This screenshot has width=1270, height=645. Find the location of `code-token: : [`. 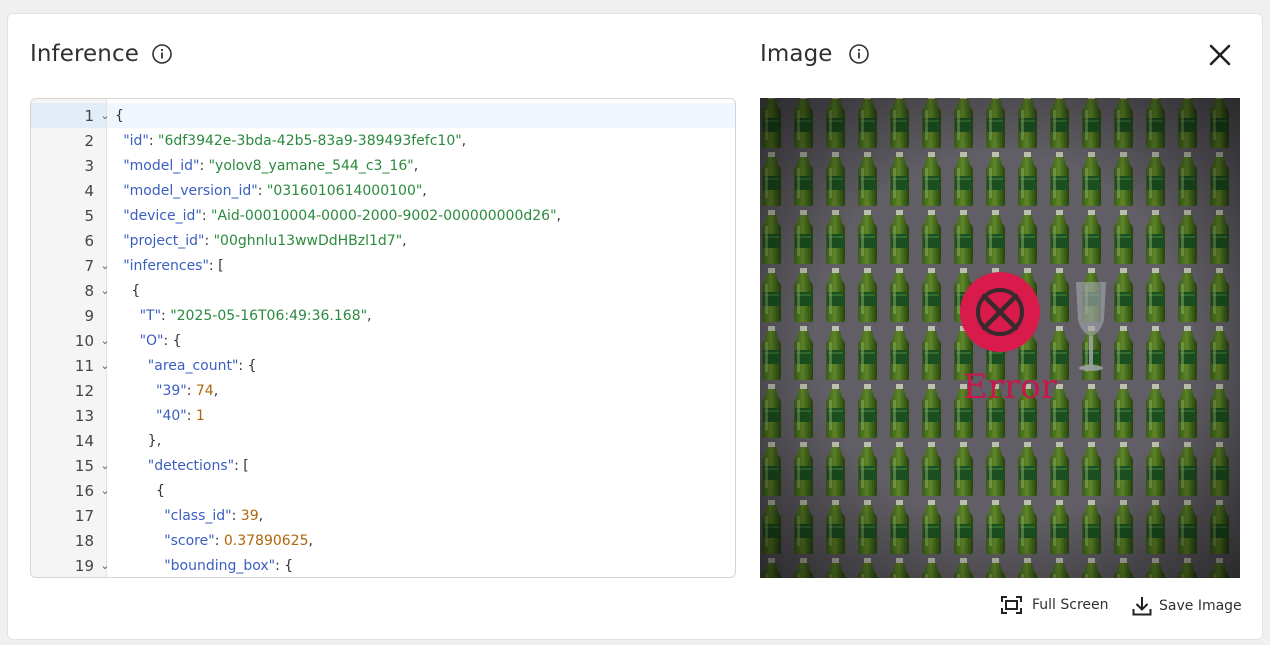

code-token: : [ is located at coordinates (216, 265).